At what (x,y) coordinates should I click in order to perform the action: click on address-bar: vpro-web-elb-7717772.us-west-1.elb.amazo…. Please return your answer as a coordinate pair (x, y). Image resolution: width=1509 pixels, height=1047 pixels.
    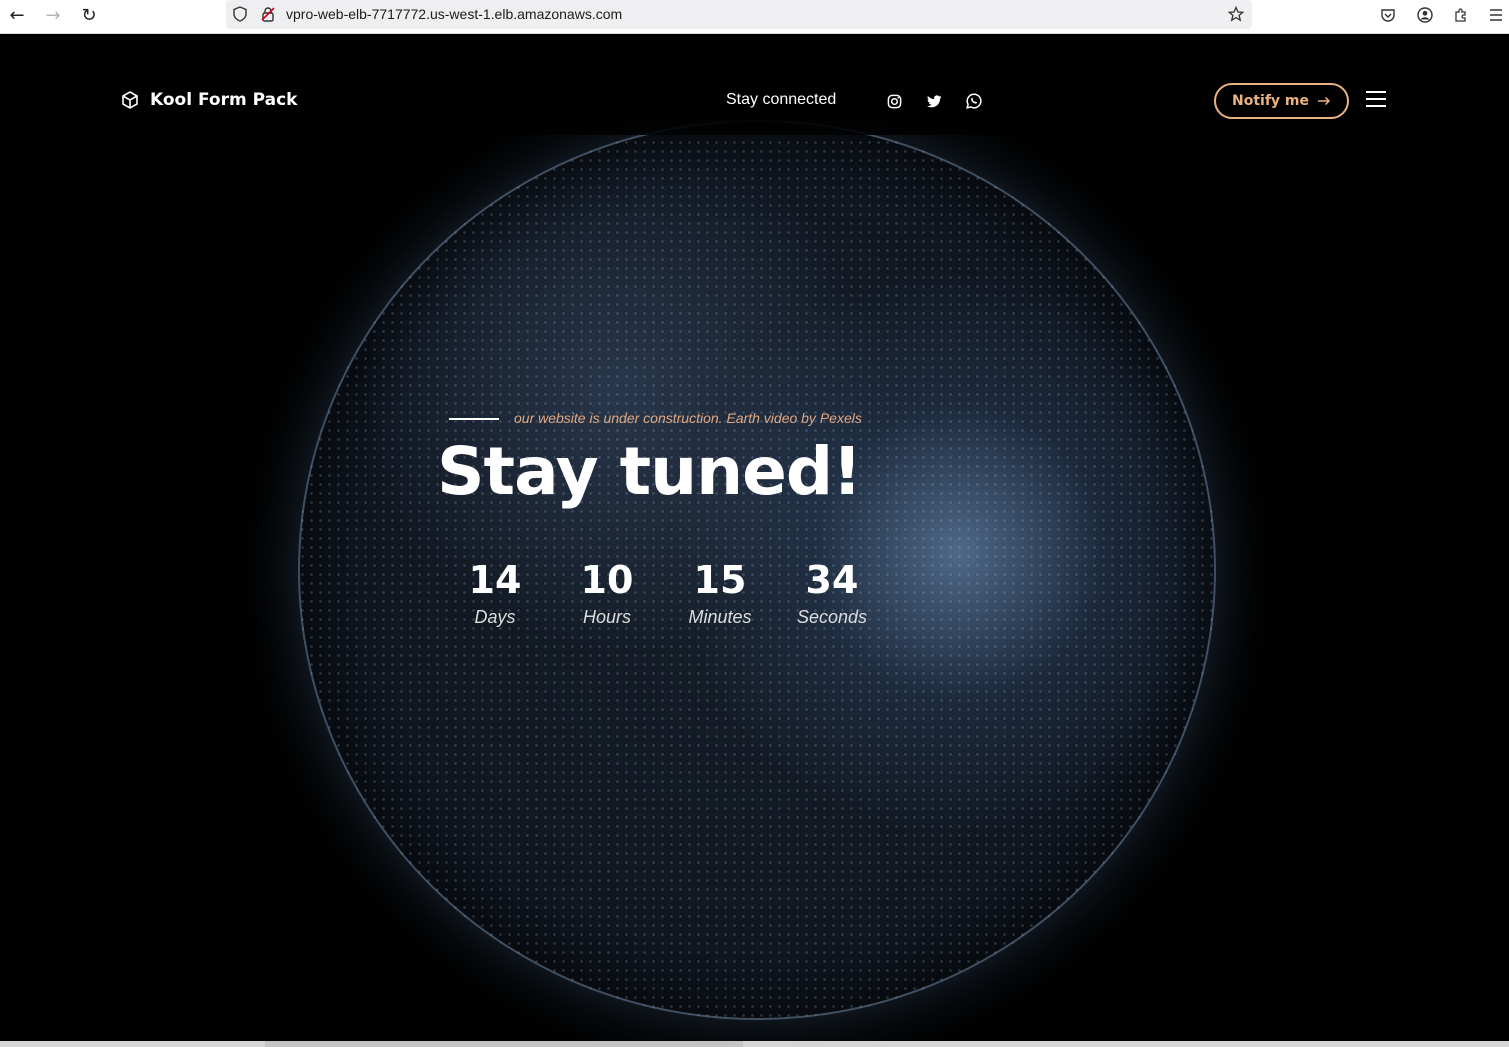
    Looking at the image, I should click on (739, 14).